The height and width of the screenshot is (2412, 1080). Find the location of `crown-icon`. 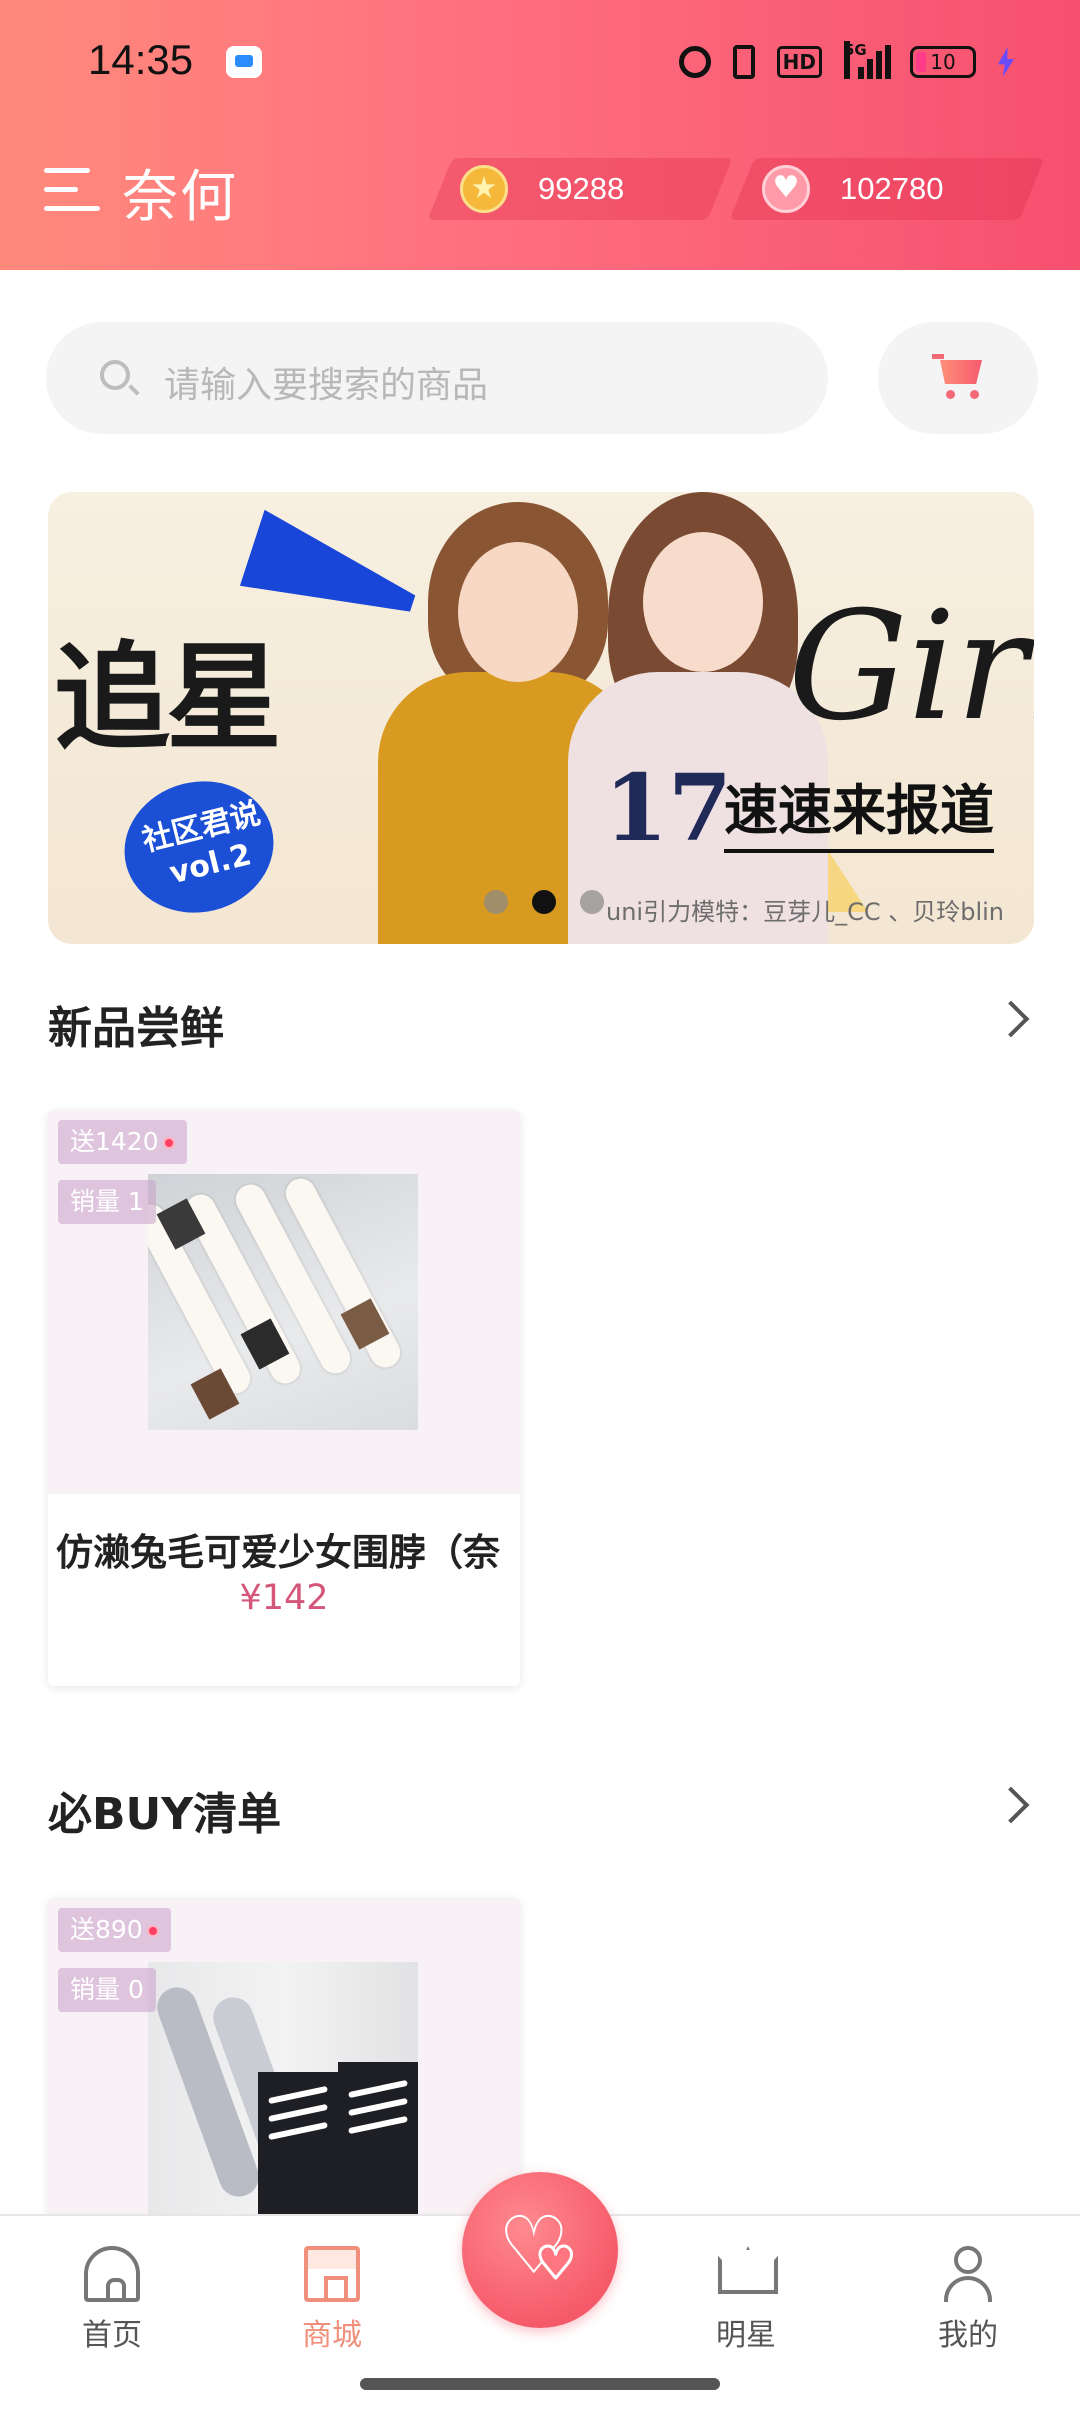

crown-icon is located at coordinates (748, 2274).